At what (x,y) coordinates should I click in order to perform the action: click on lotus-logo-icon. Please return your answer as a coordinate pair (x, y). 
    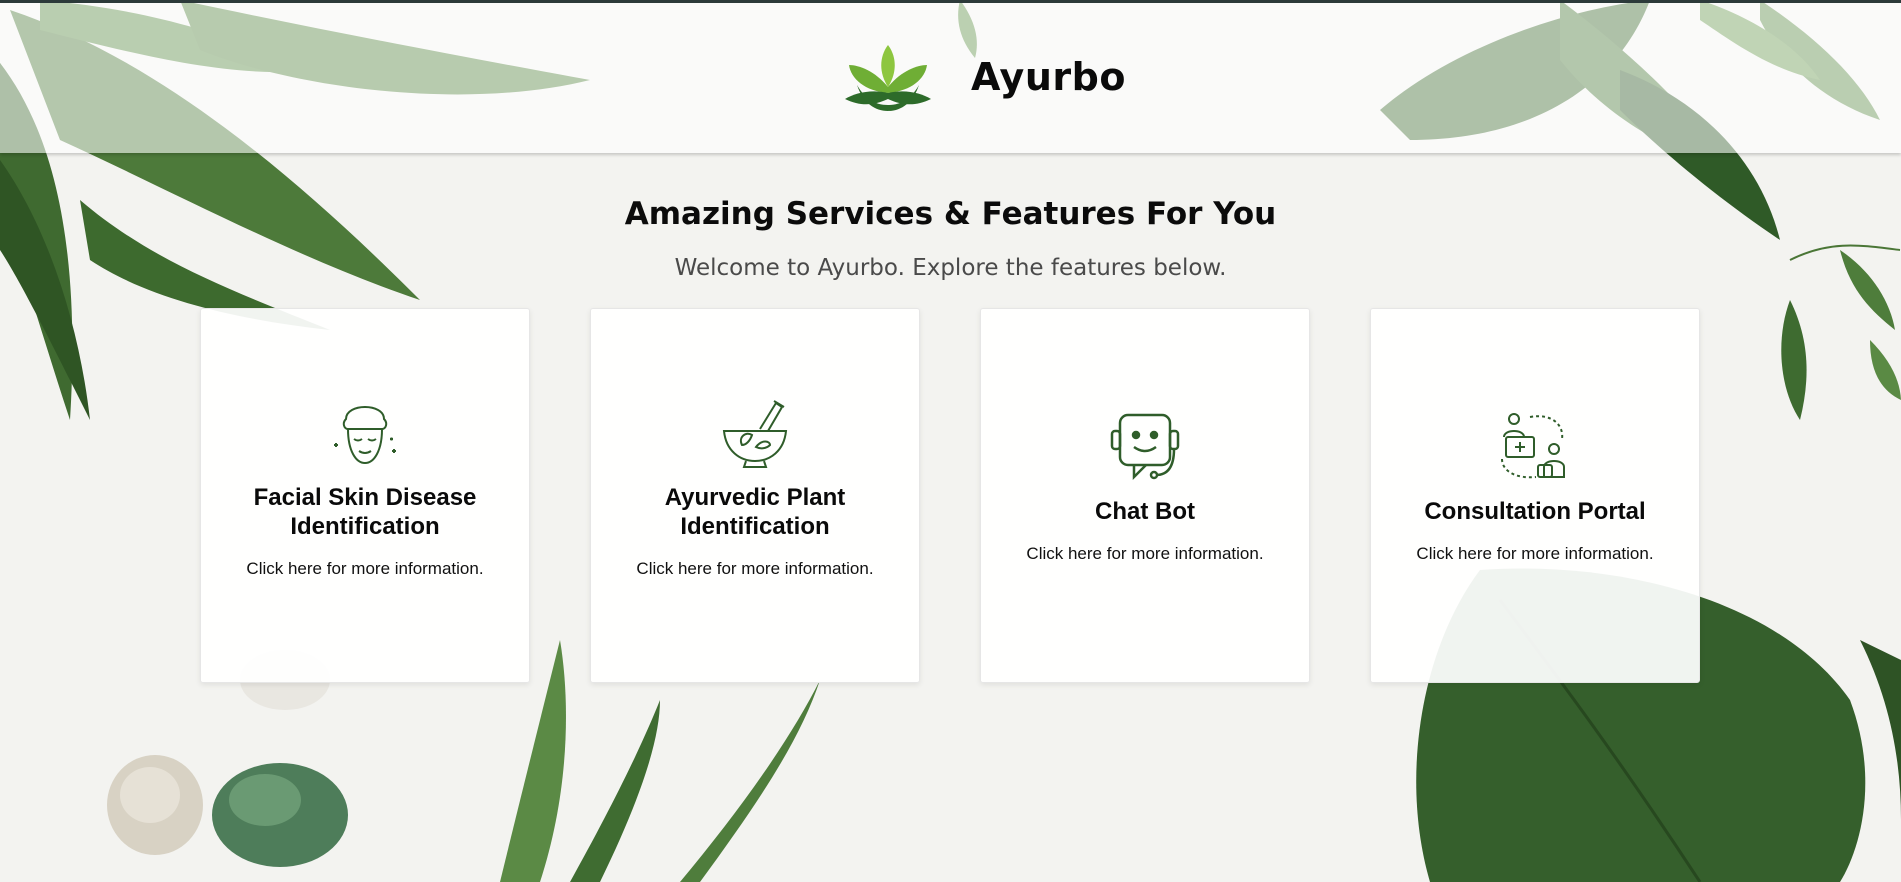
    Looking at the image, I should click on (888, 78).